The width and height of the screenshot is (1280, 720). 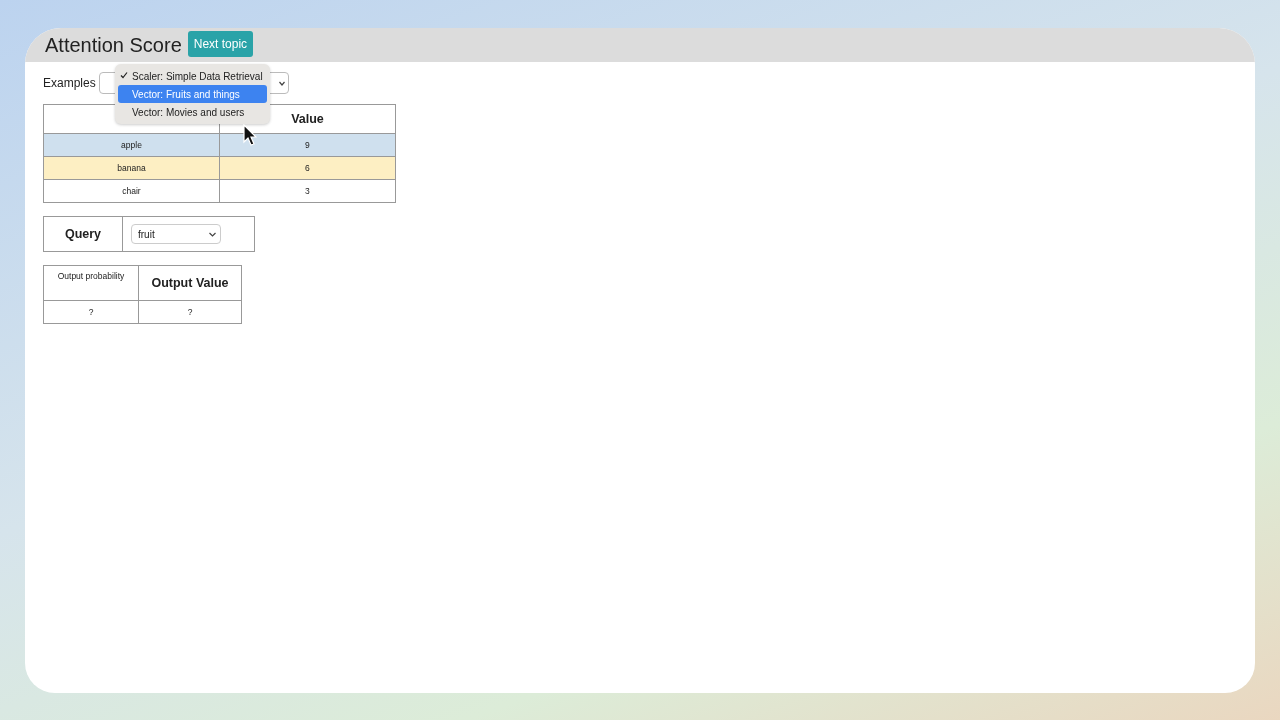 I want to click on checkmark-icon, so click(x=124, y=75).